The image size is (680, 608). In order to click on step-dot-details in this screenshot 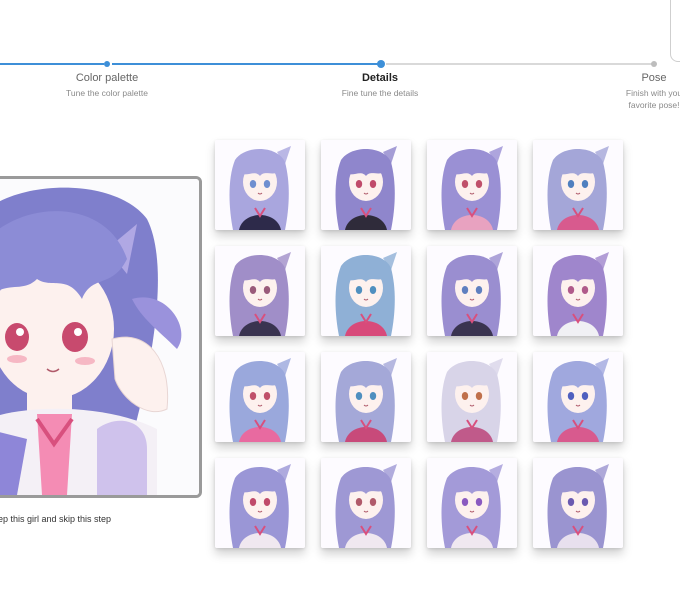, I will do `click(381, 64)`.